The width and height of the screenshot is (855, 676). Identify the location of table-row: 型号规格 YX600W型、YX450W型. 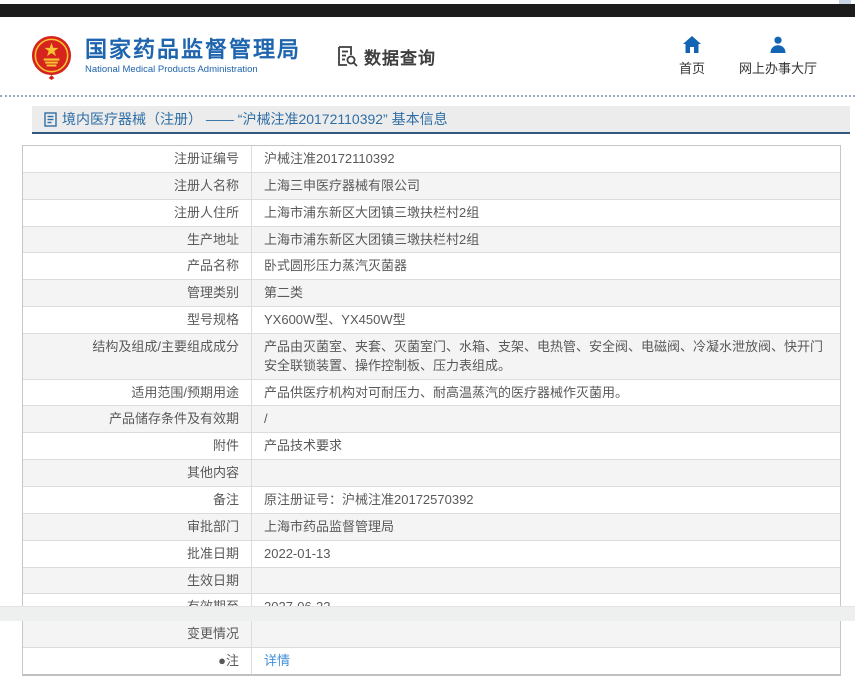
(431, 320).